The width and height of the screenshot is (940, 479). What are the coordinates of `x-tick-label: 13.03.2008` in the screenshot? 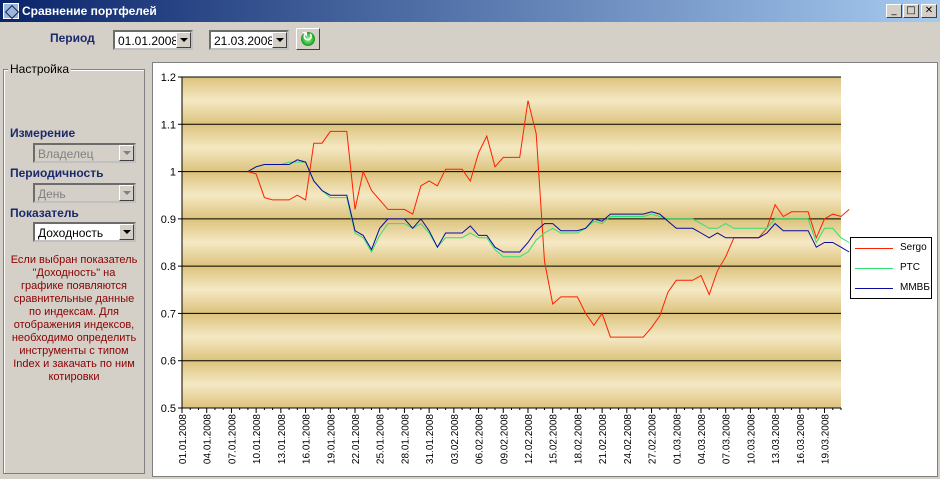 It's located at (776, 439).